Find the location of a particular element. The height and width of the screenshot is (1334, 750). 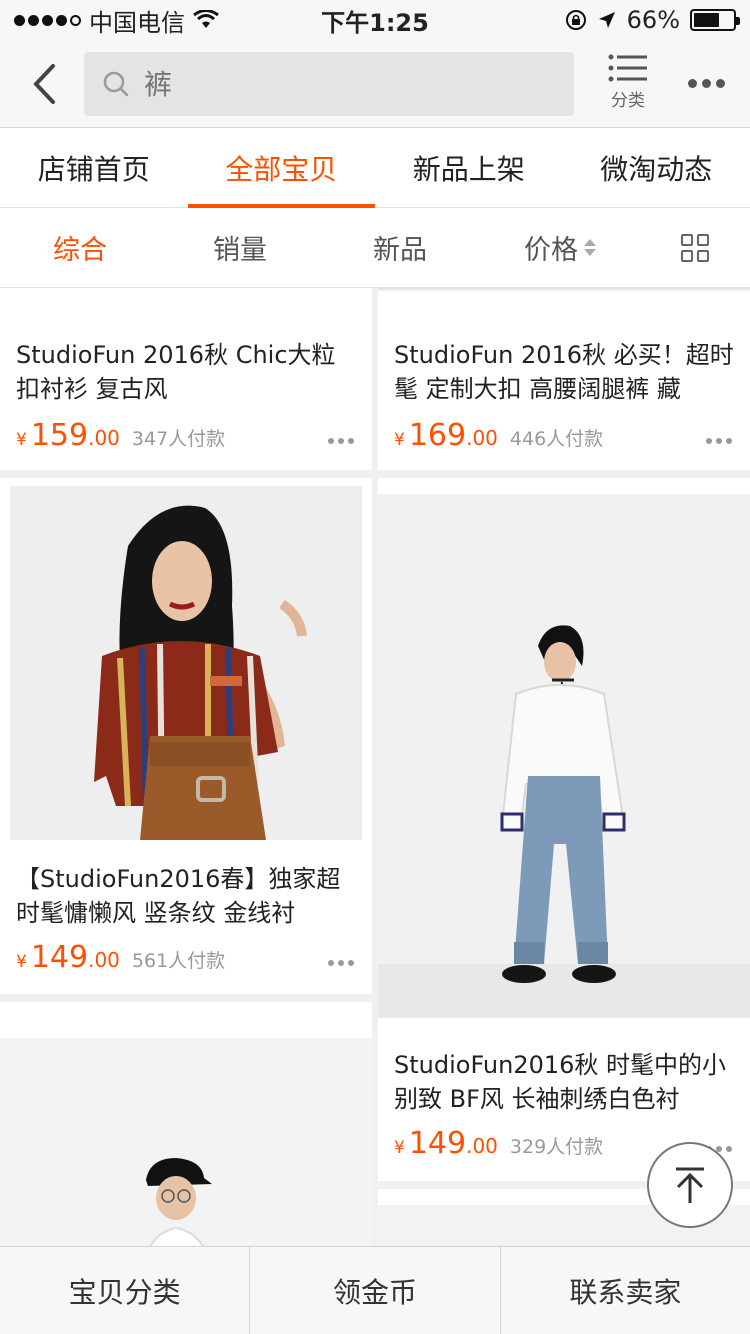

scroll-to-top-button is located at coordinates (690, 1185).